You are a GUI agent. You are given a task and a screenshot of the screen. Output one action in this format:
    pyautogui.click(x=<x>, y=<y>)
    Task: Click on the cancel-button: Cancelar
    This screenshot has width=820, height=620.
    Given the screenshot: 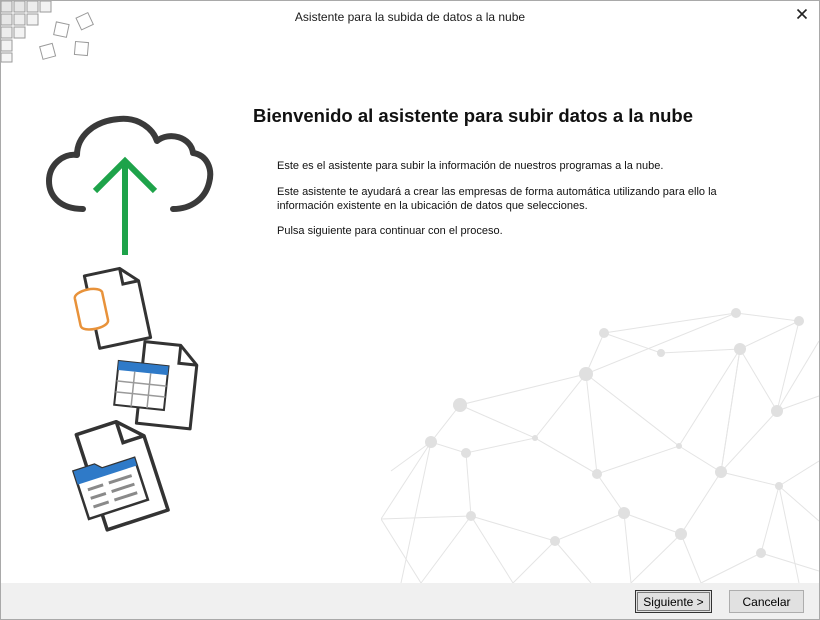 What is the action you would take?
    pyautogui.click(x=766, y=601)
    